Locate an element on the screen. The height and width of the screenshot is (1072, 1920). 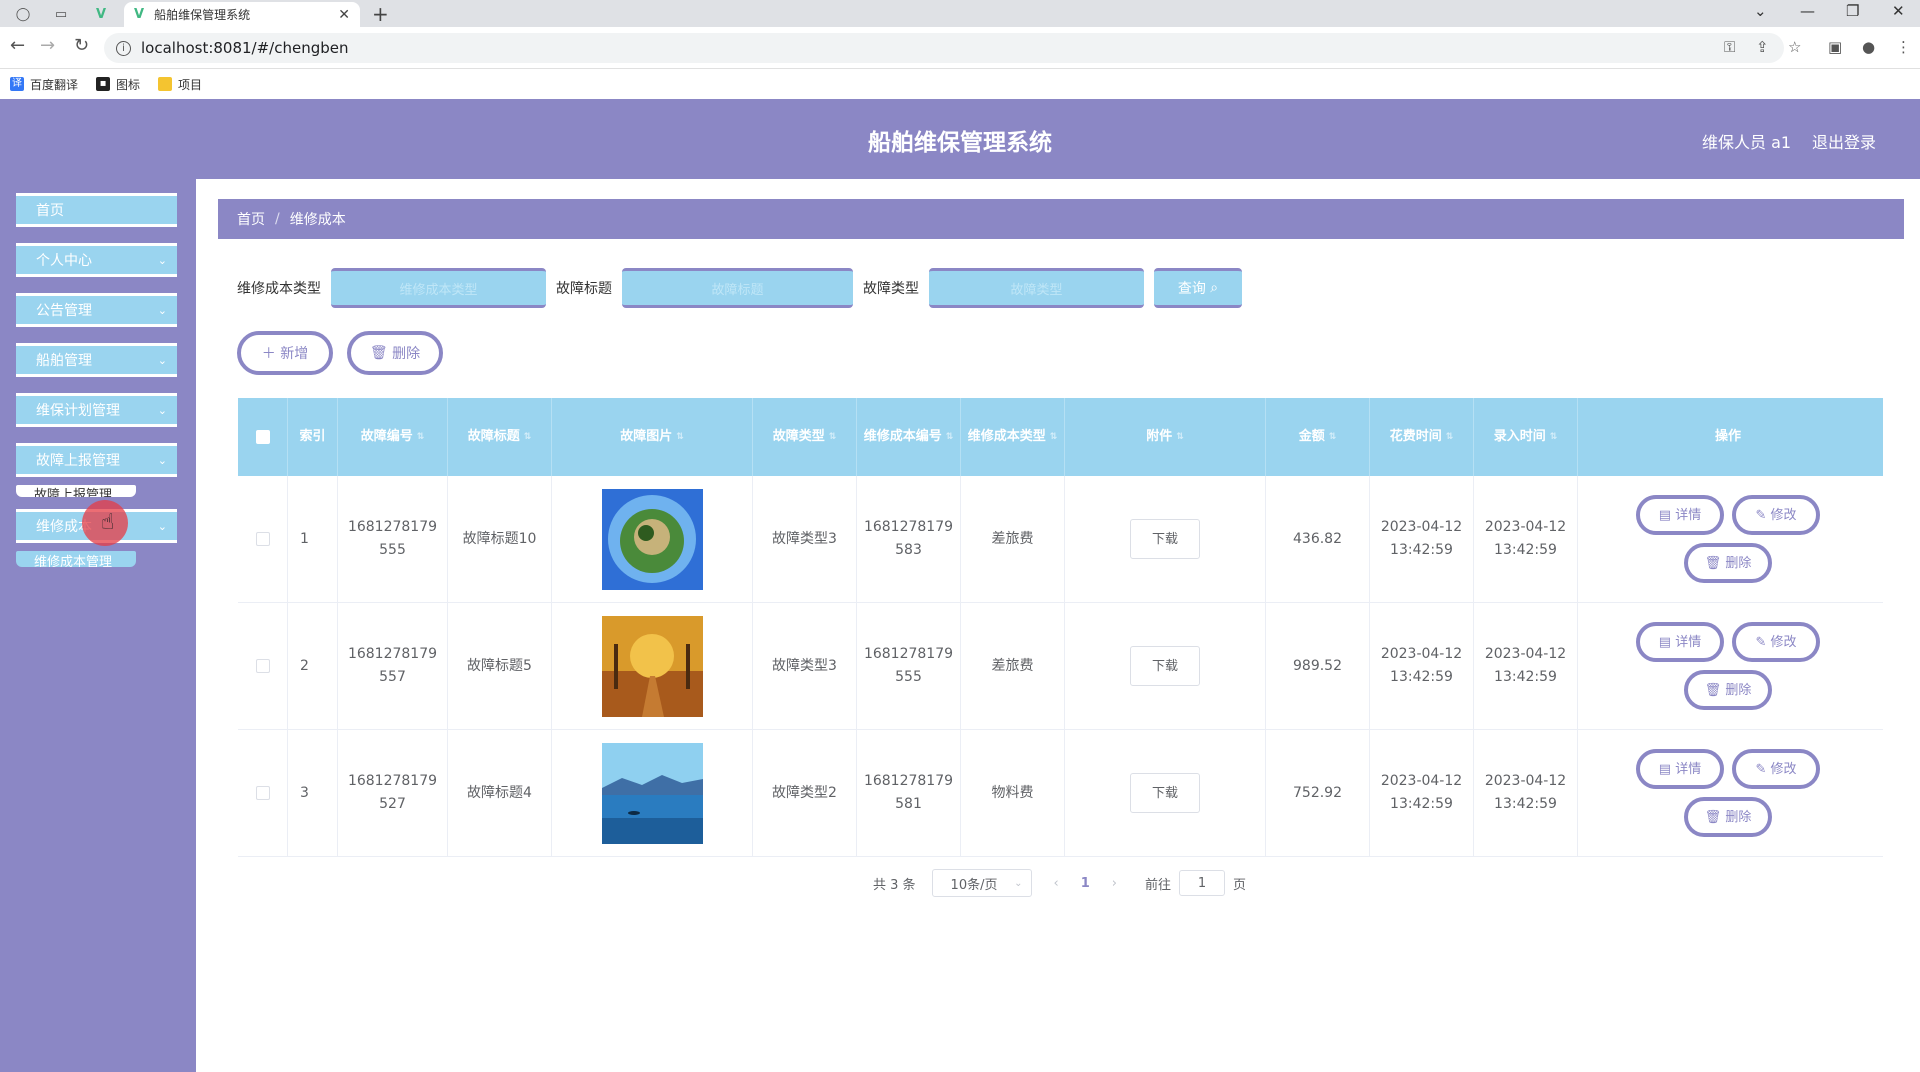
sidebar-item-ship: 船舶管理 ⌄ is located at coordinates (96, 360).